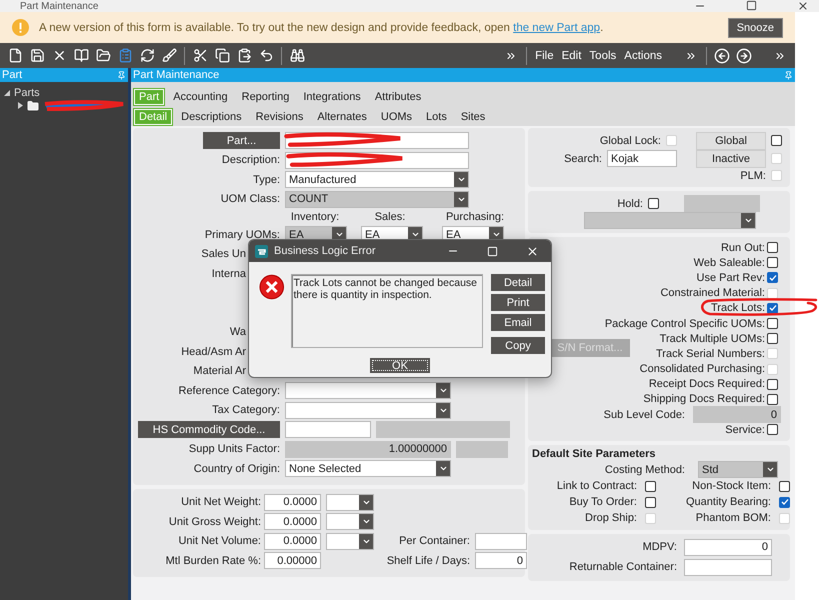 Image resolution: width=819 pixels, height=600 pixels. What do you see at coordinates (501, 561) in the screenshot?
I see `number-field: 0` at bounding box center [501, 561].